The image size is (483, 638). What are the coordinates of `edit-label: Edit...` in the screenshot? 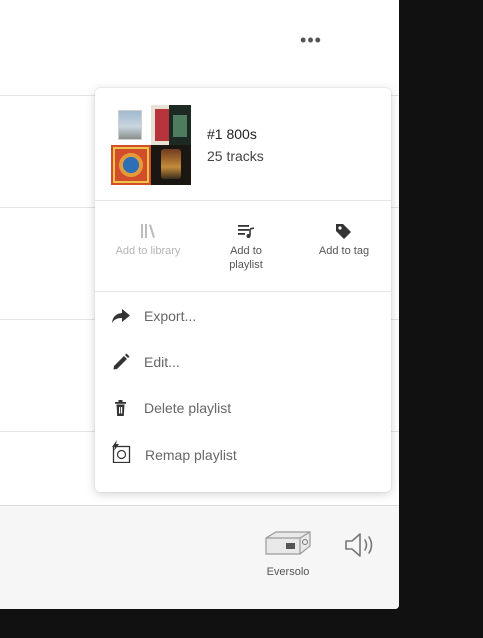 It's located at (162, 362).